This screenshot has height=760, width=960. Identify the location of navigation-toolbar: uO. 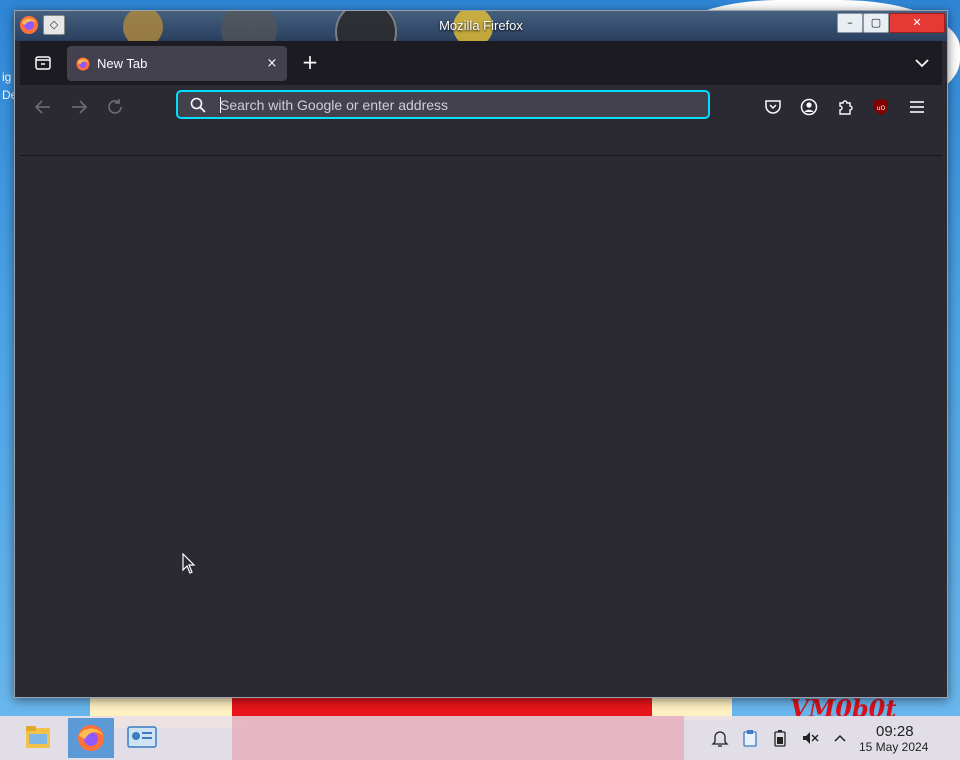
(481, 106).